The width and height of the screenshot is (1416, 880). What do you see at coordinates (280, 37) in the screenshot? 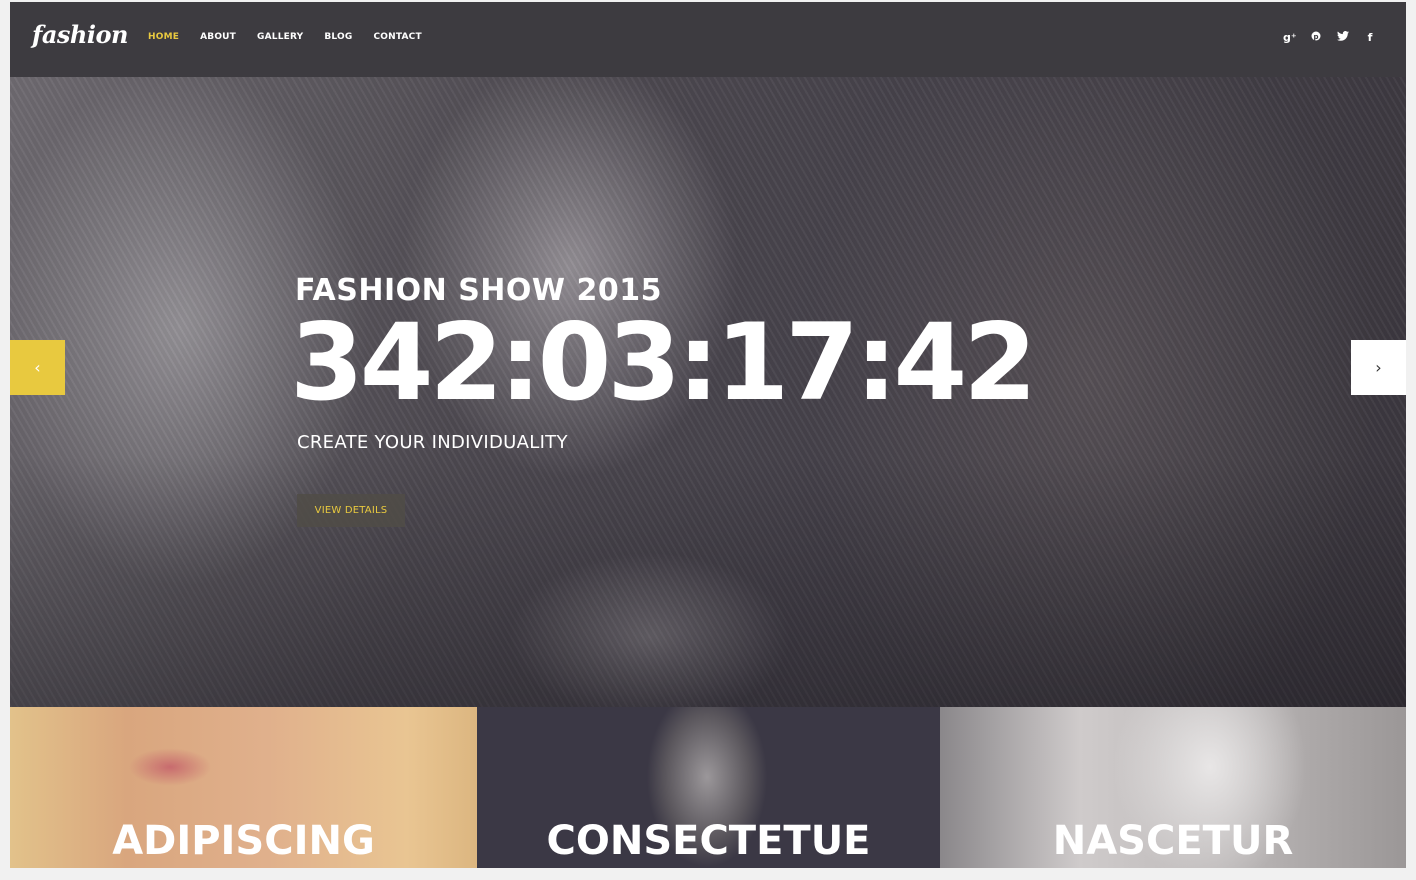
I see `nav-item-gallery: GALLERY` at bounding box center [280, 37].